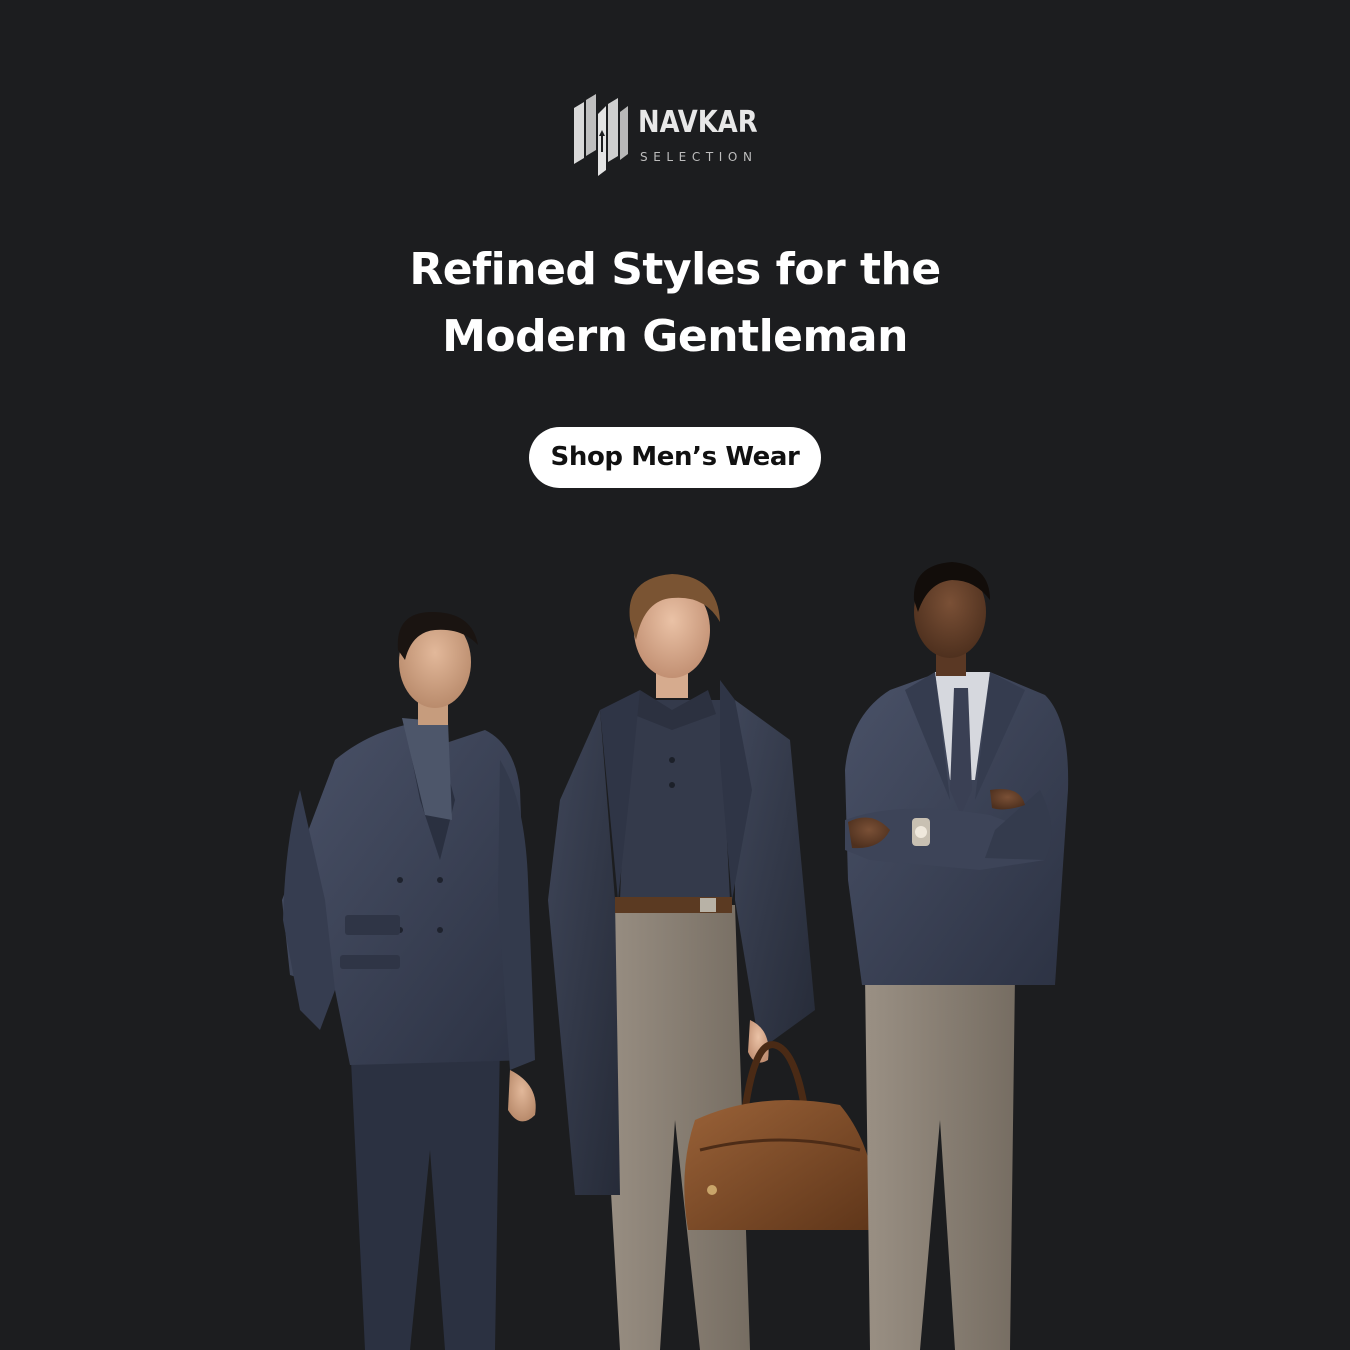  I want to click on brand-logo: NAVKAR SELECTION, so click(677, 136).